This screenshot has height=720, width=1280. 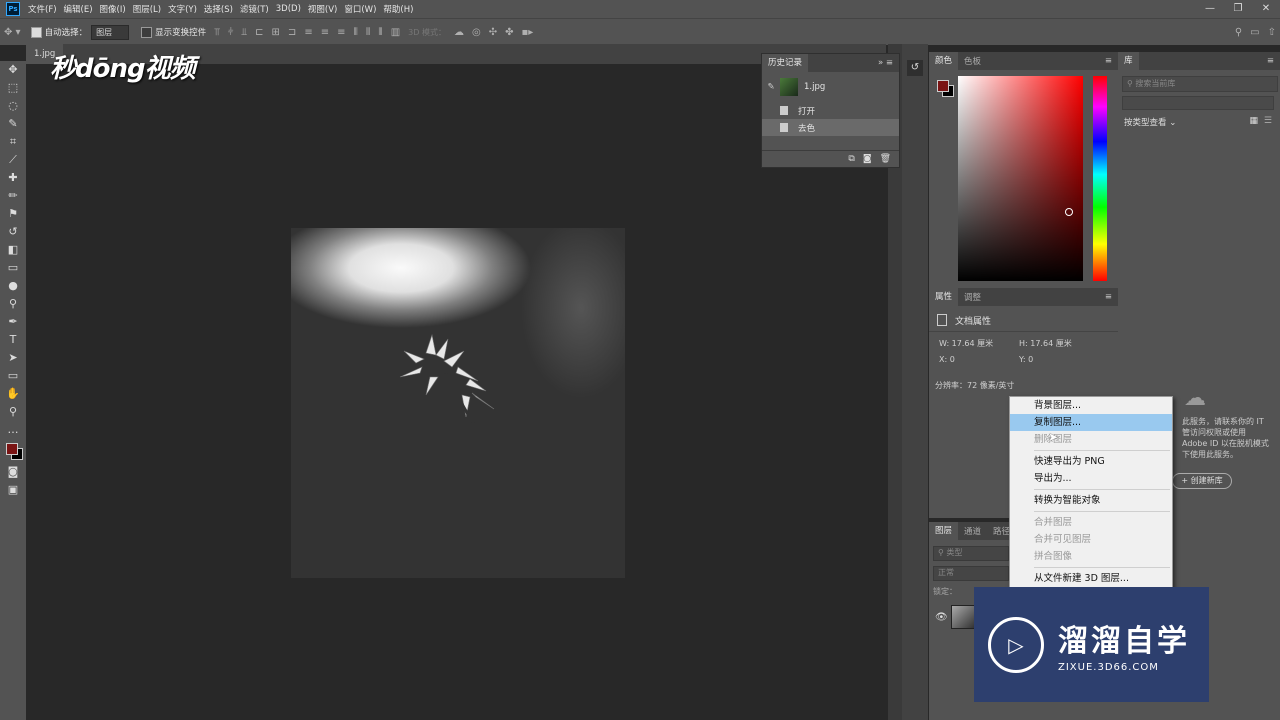 What do you see at coordinates (785, 63) in the screenshot?
I see `history-tab: 历史记录` at bounding box center [785, 63].